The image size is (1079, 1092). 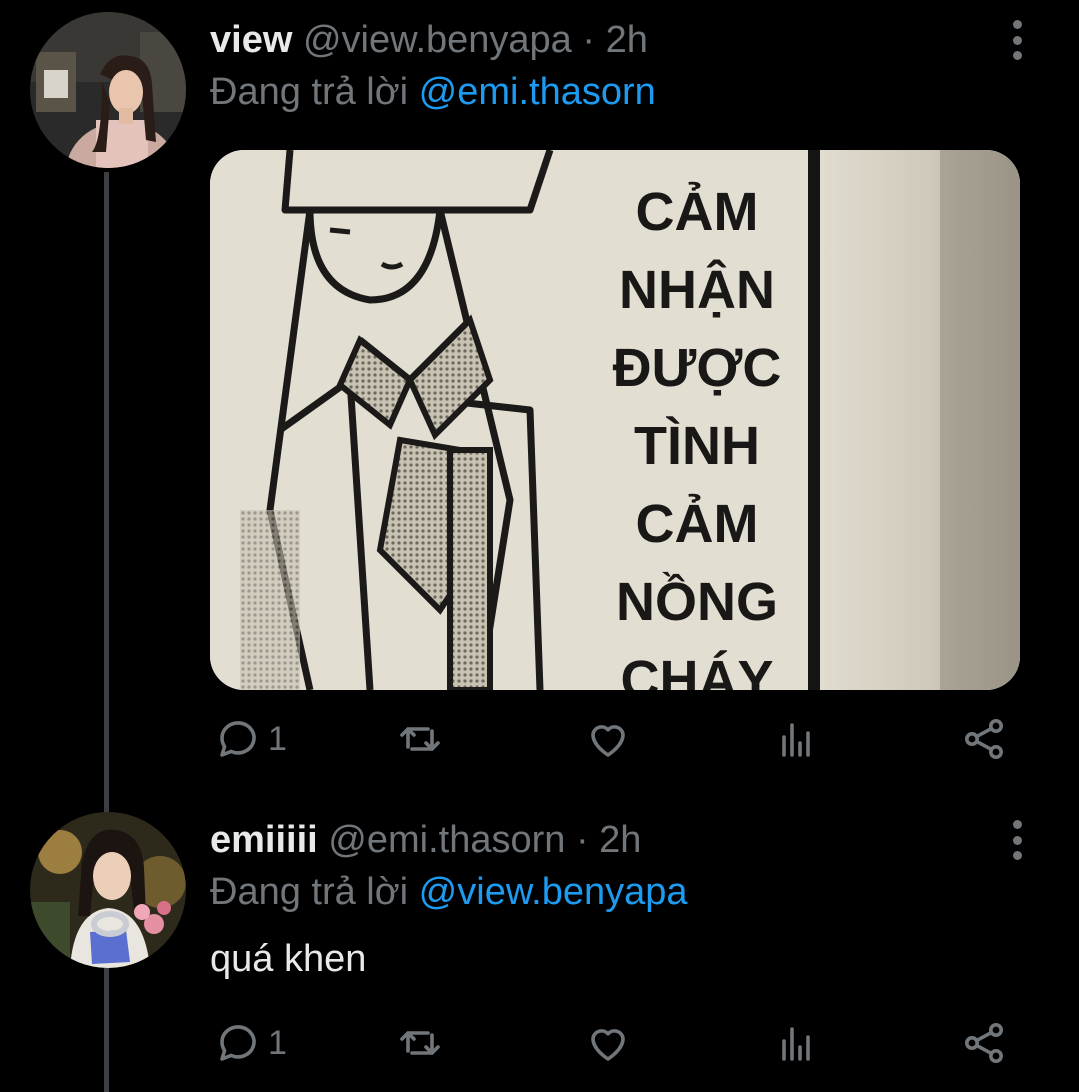 I want to click on tweet-header: view @view.benyapa · 2h, so click(x=429, y=40).